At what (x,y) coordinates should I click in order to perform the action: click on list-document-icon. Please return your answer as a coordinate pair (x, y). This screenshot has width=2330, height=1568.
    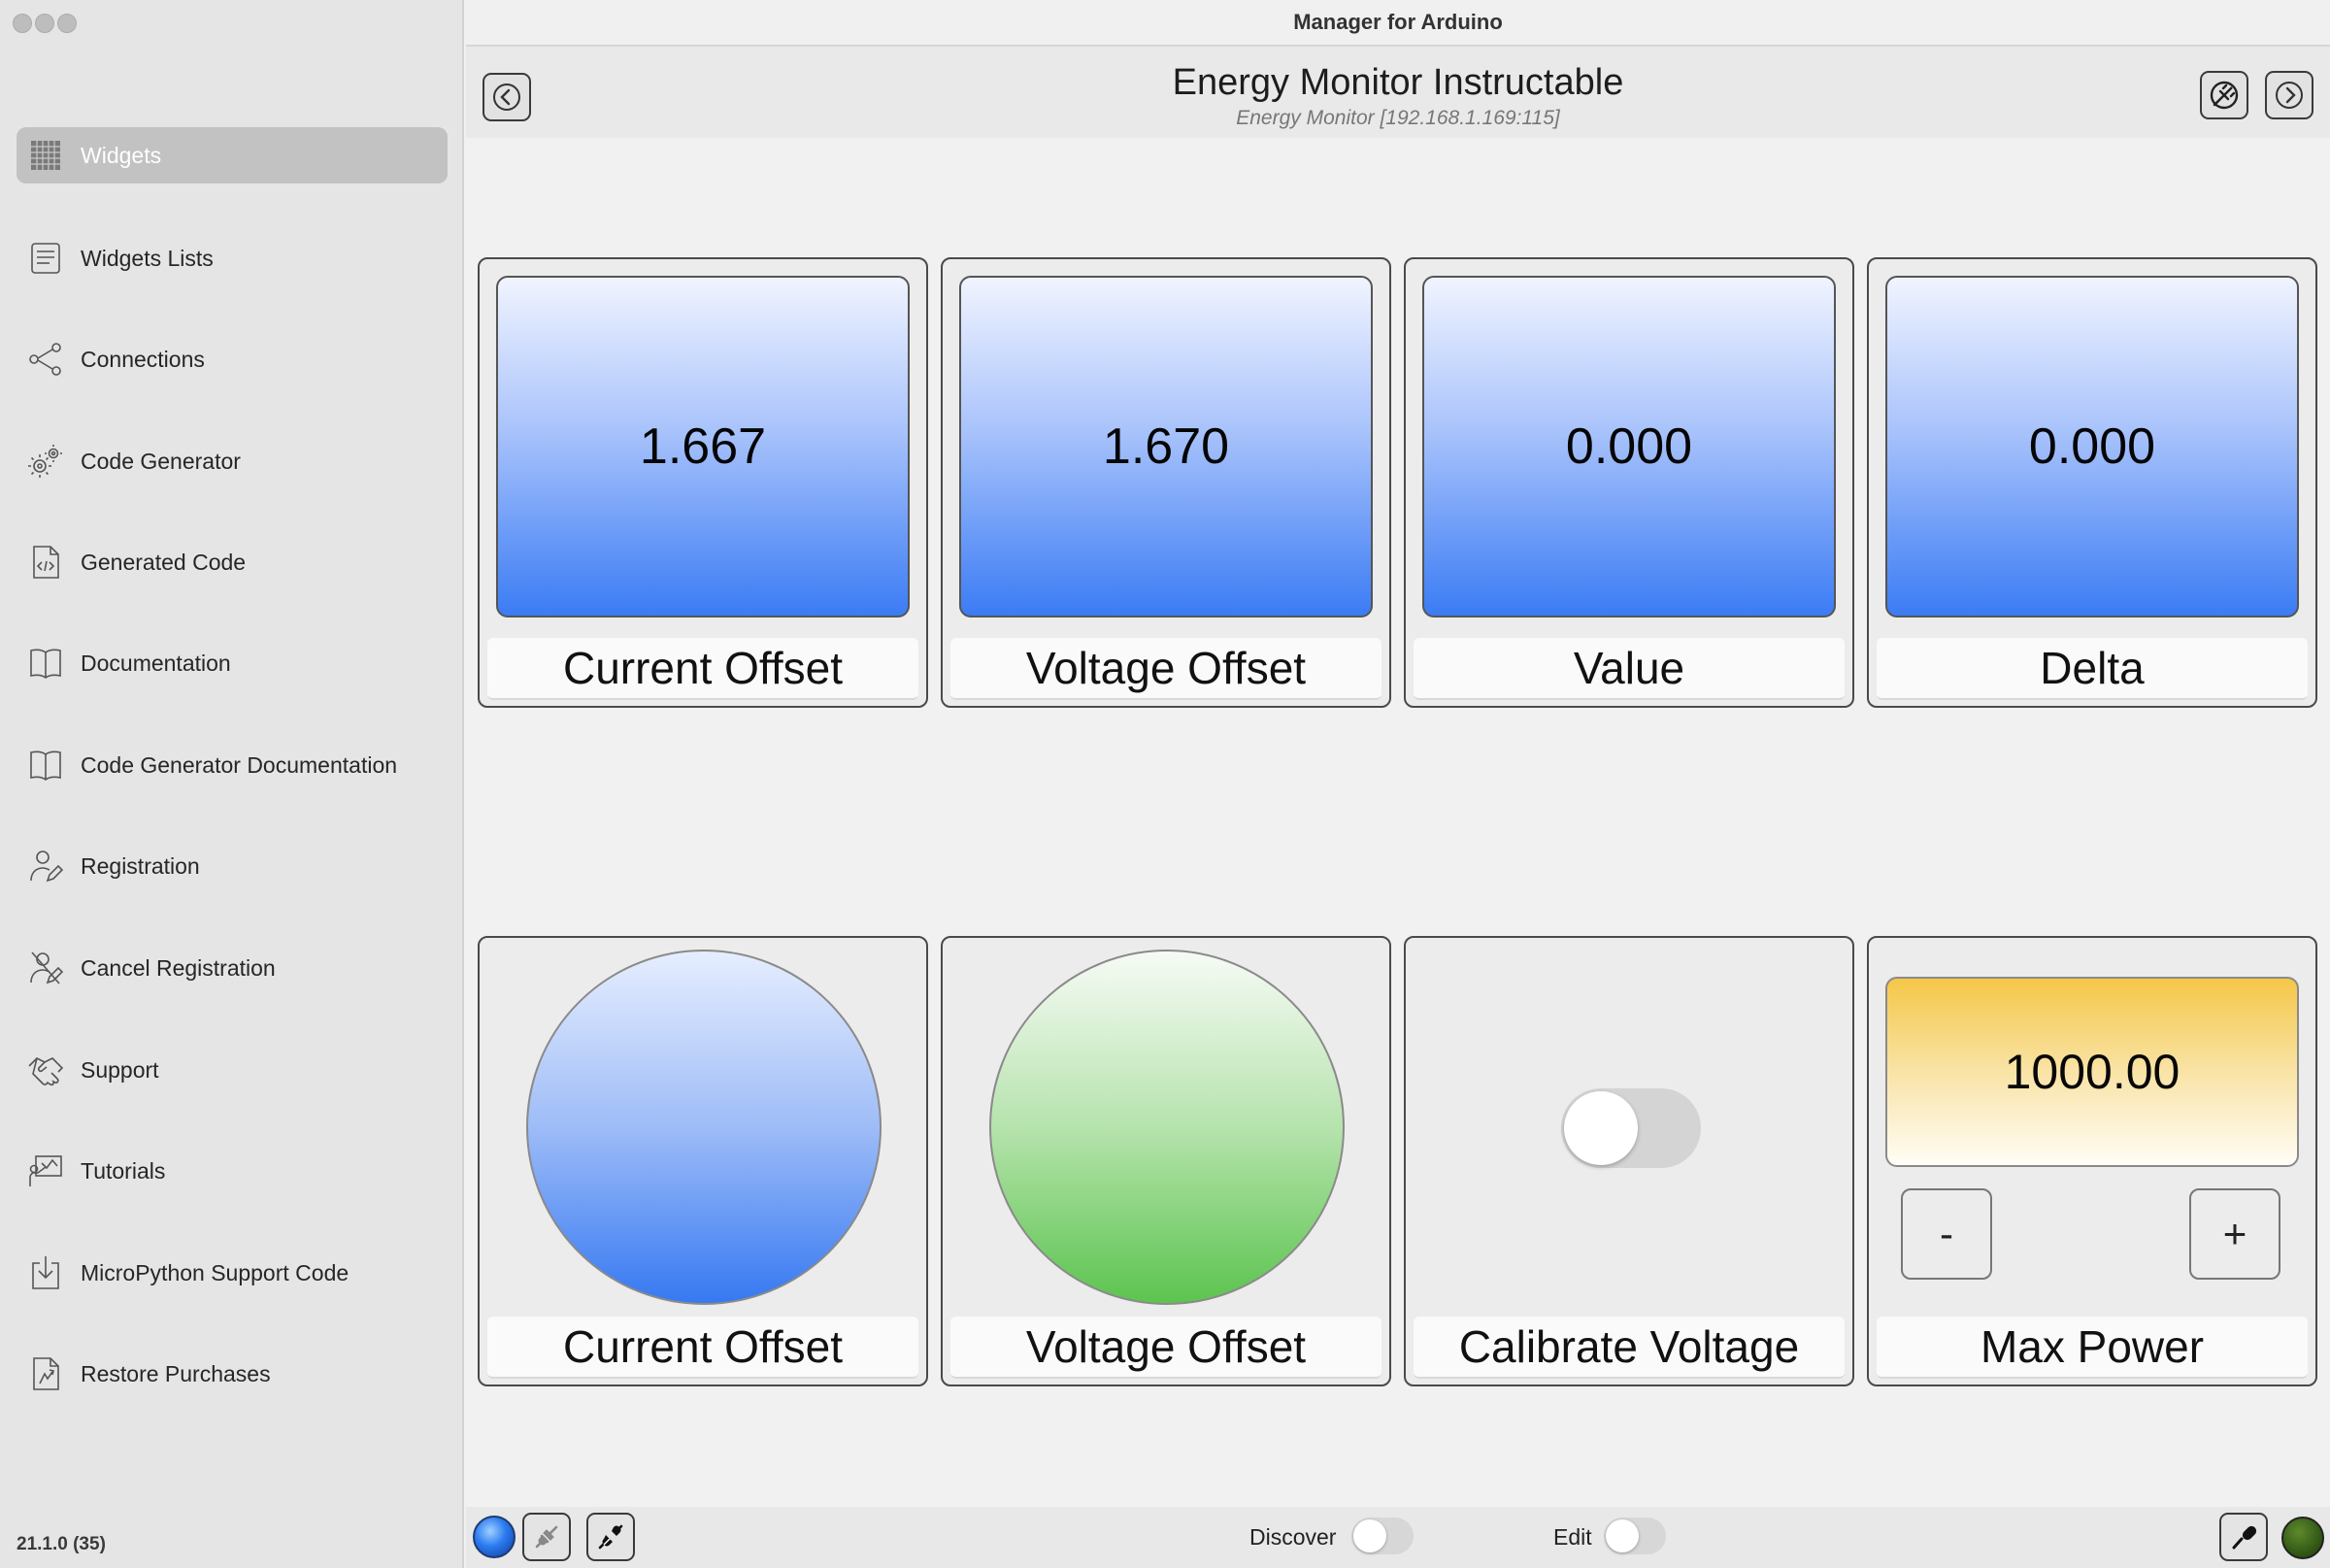
    Looking at the image, I should click on (45, 259).